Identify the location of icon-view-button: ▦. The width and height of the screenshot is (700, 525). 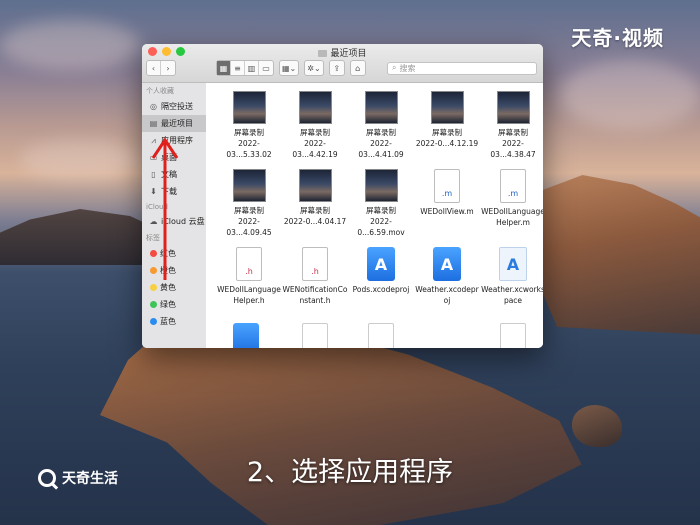
(224, 68).